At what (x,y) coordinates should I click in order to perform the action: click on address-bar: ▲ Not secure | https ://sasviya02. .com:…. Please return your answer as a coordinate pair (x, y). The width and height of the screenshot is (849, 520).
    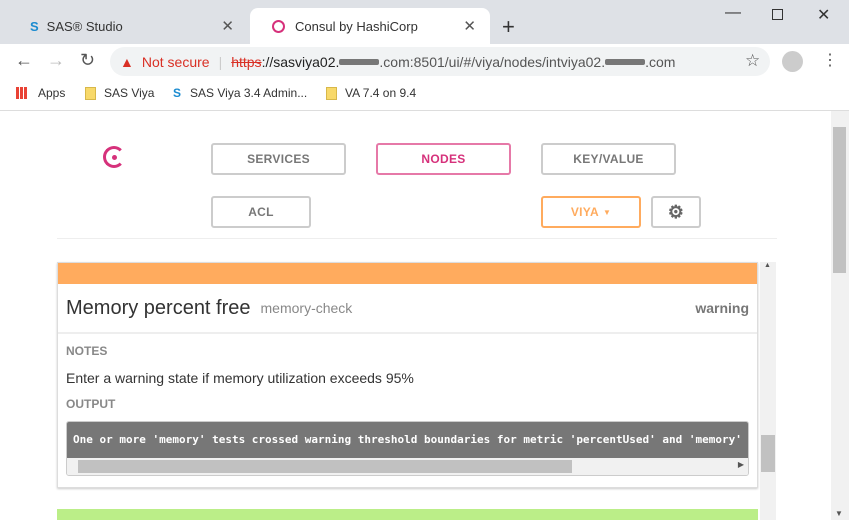
    Looking at the image, I should click on (440, 61).